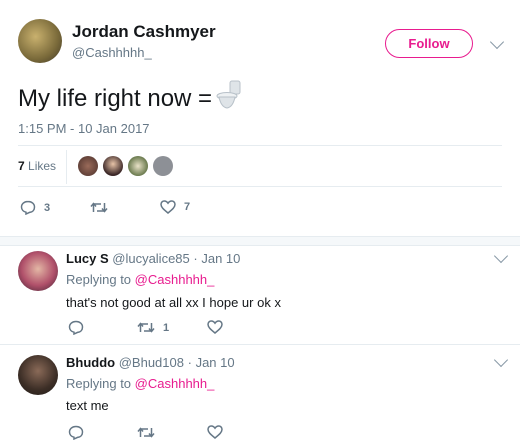  What do you see at coordinates (87, 405) in the screenshot?
I see `reply-text: text me` at bounding box center [87, 405].